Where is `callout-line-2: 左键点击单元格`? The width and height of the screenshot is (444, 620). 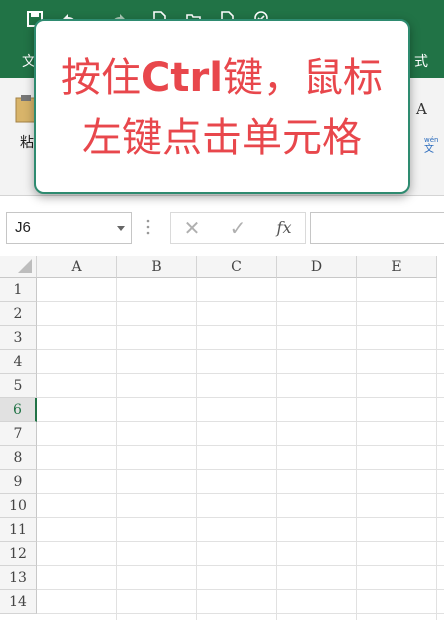 callout-line-2: 左键点击单元格 is located at coordinates (222, 138).